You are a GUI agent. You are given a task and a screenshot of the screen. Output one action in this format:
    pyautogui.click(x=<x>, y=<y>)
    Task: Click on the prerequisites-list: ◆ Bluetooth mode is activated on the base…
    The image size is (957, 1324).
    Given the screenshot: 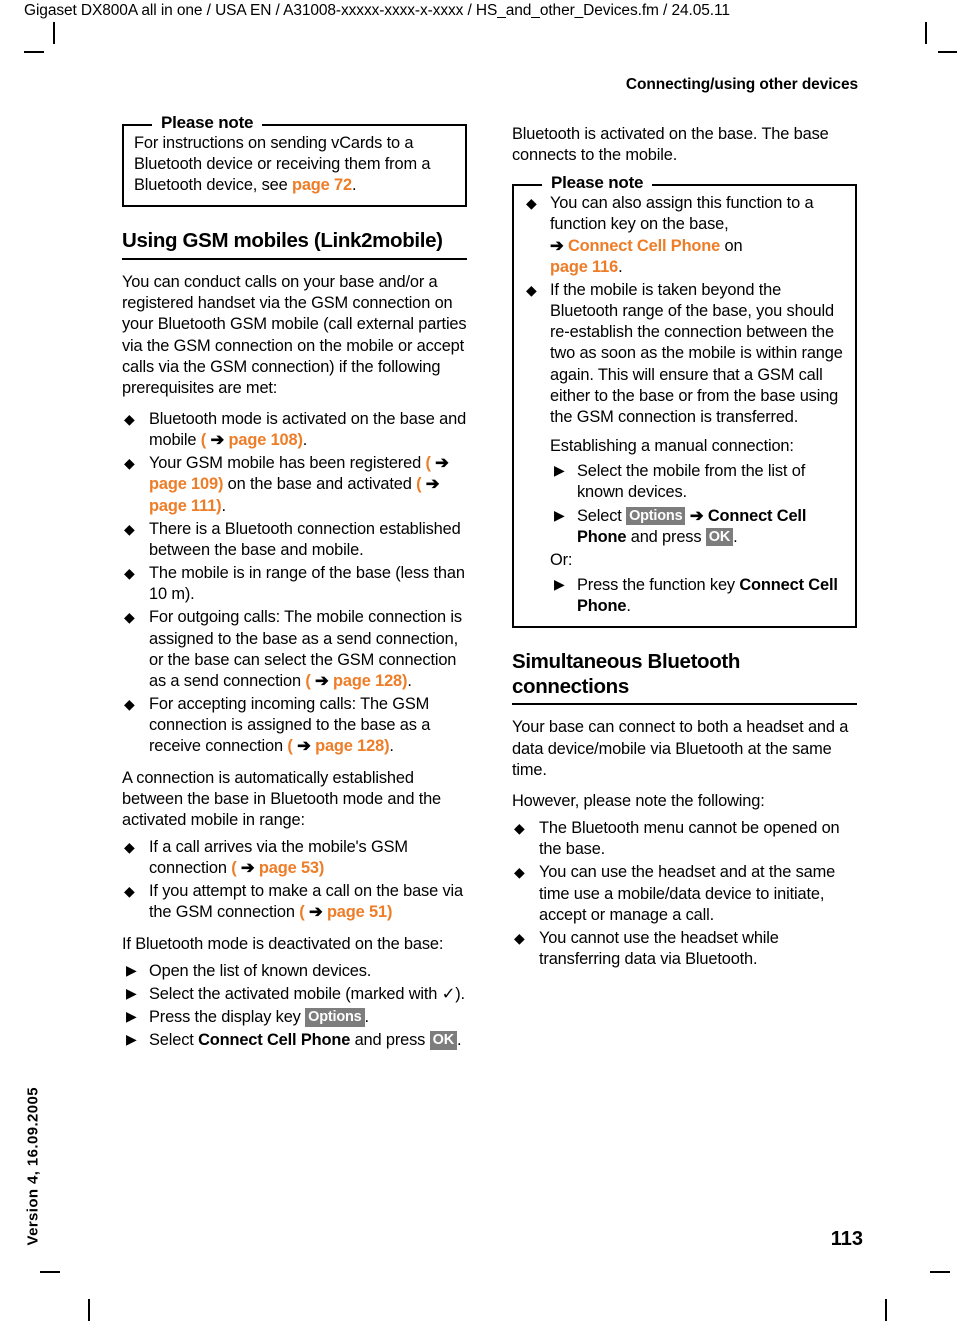 What is the action you would take?
    pyautogui.click(x=294, y=583)
    